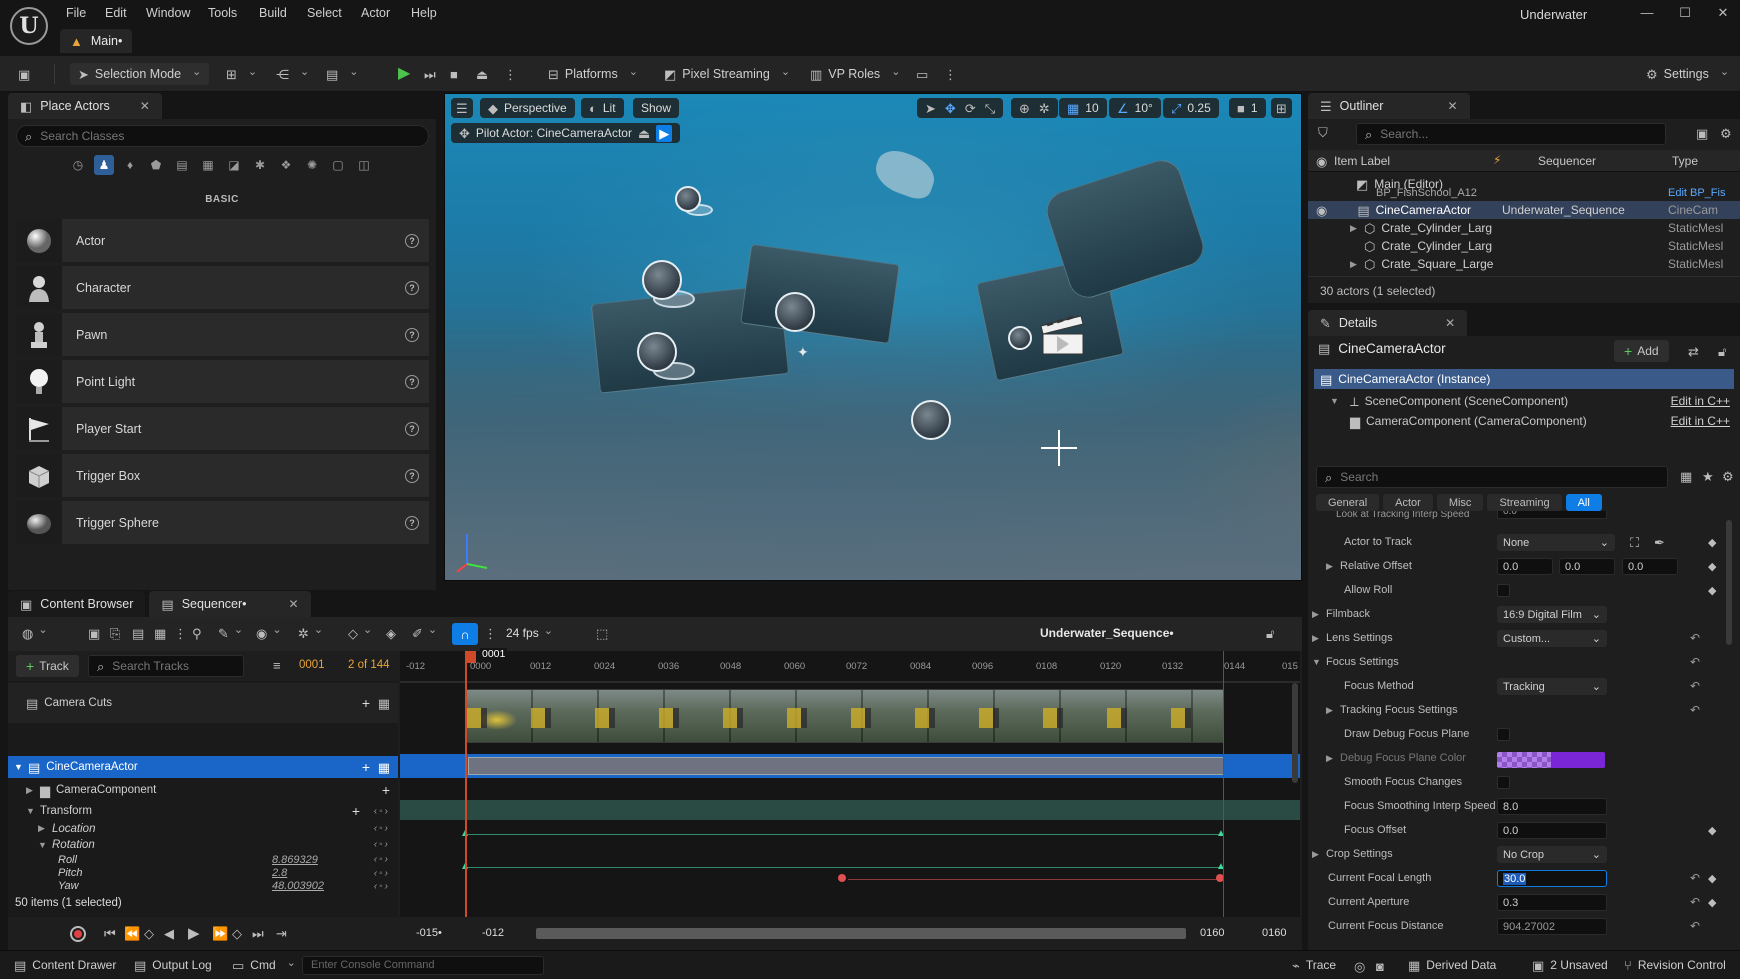 This screenshot has width=1740, height=979. What do you see at coordinates (1247, 108) in the screenshot?
I see `camera-speed-button: ■ 1` at bounding box center [1247, 108].